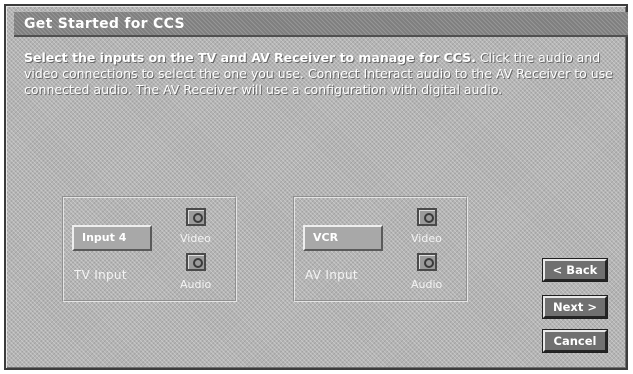 This screenshot has width=633, height=374. What do you see at coordinates (321, 24) in the screenshot?
I see `title-bar: Get Started for CCS` at bounding box center [321, 24].